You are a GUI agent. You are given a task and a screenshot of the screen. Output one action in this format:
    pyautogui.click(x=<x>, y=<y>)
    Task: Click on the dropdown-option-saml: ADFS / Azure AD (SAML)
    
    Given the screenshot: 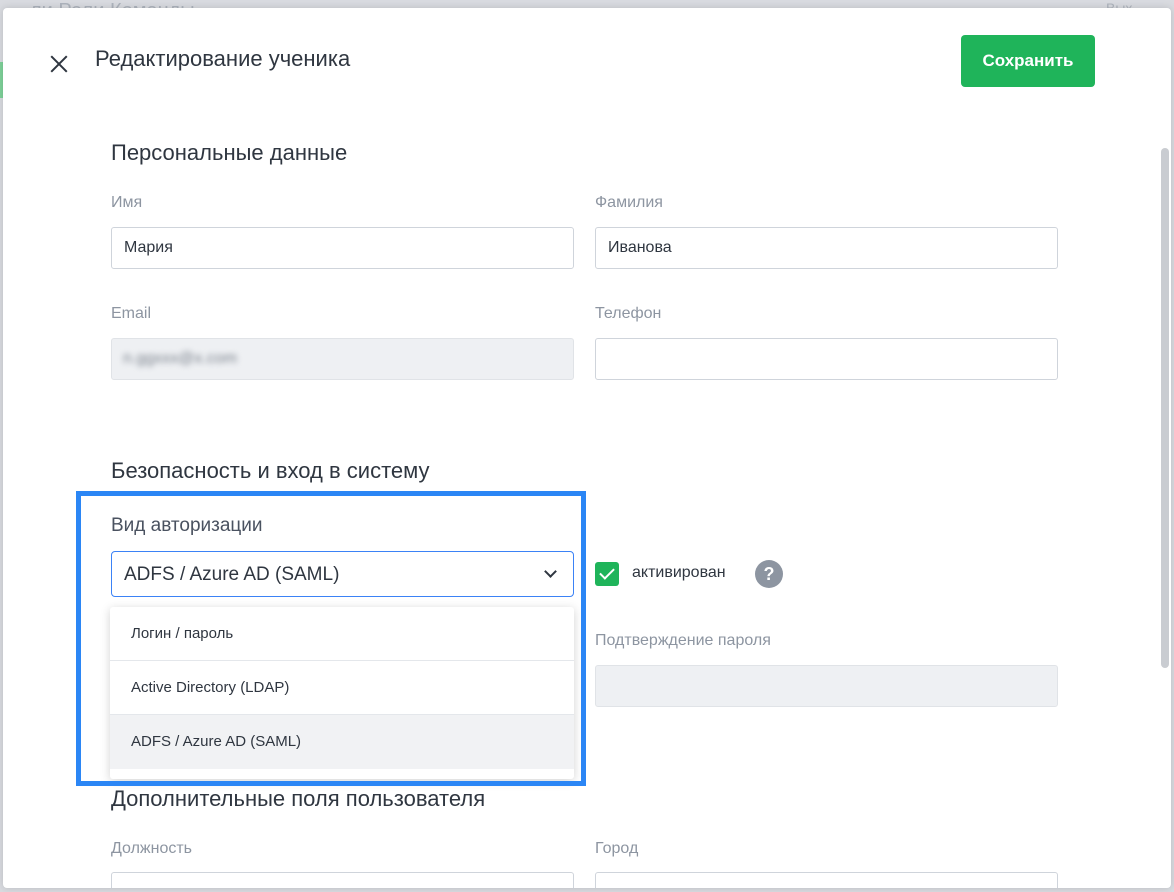 What is the action you would take?
    pyautogui.click(x=342, y=742)
    